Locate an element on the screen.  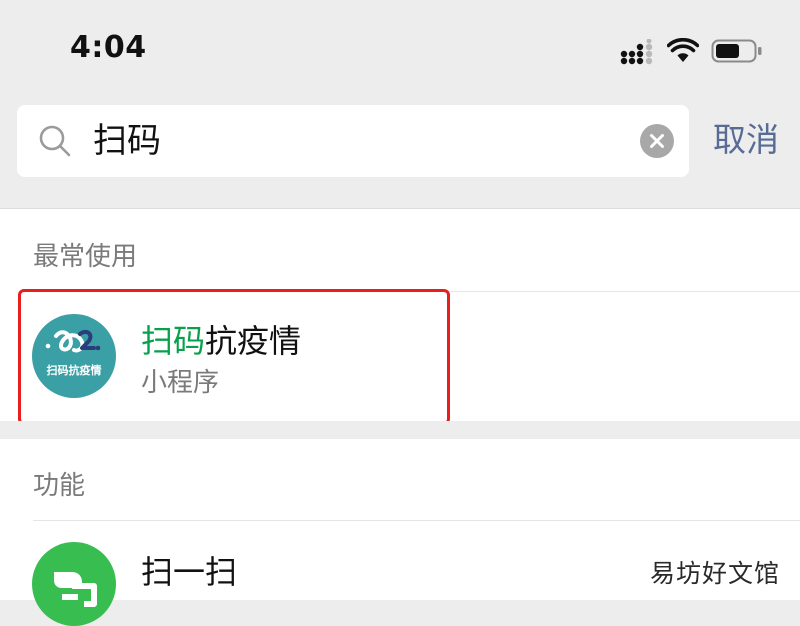
feature-label: 扫一扫 is located at coordinates (189, 572).